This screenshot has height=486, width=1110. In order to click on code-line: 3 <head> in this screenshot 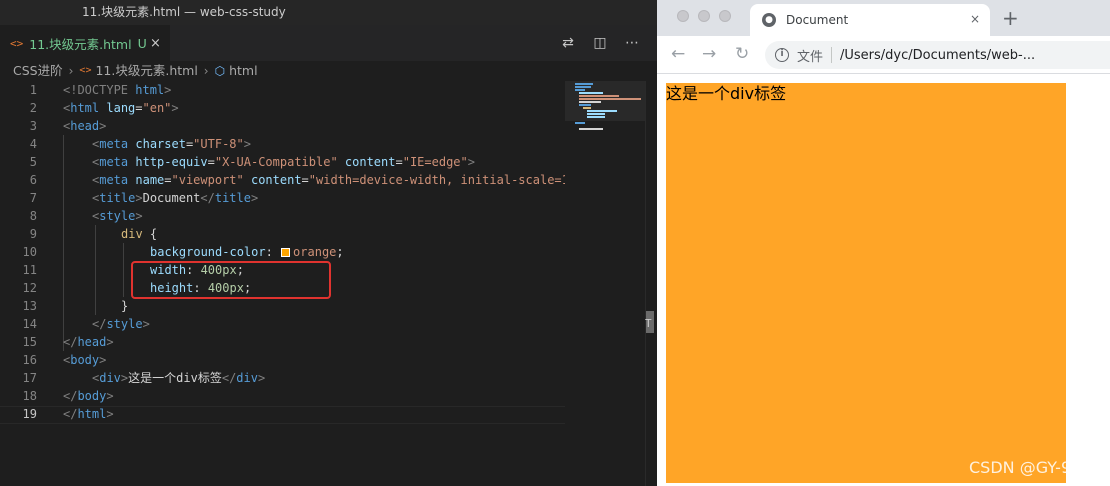, I will do `click(68, 126)`.